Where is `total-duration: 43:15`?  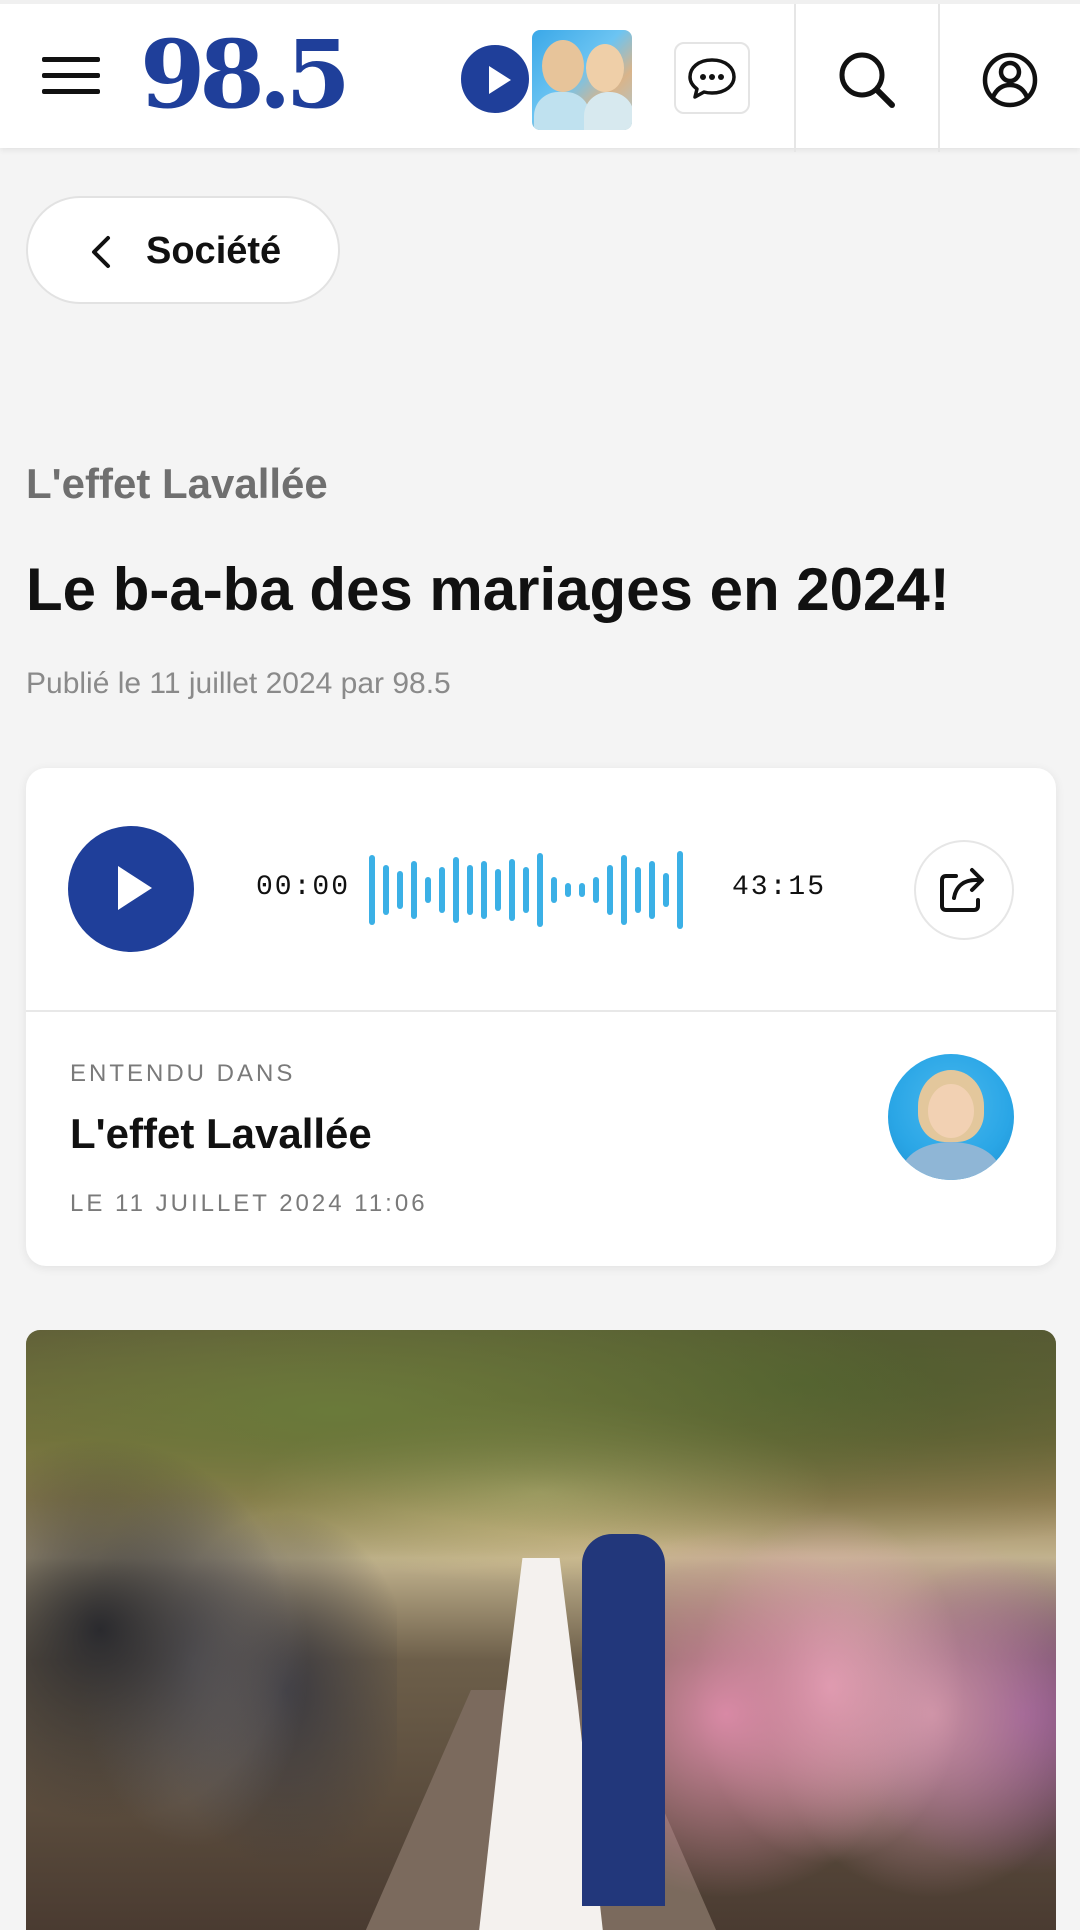
total-duration: 43:15 is located at coordinates (779, 887).